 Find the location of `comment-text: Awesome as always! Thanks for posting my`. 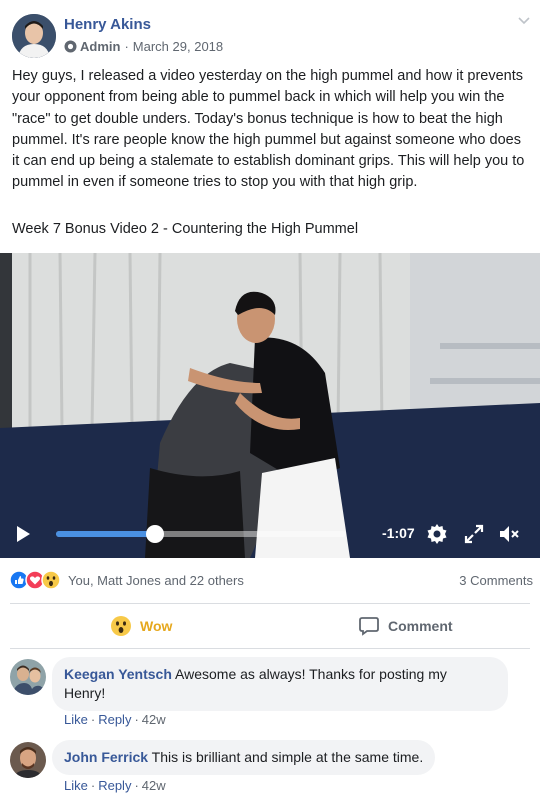

comment-text: Awesome as always! Thanks for posting my is located at coordinates (311, 674).